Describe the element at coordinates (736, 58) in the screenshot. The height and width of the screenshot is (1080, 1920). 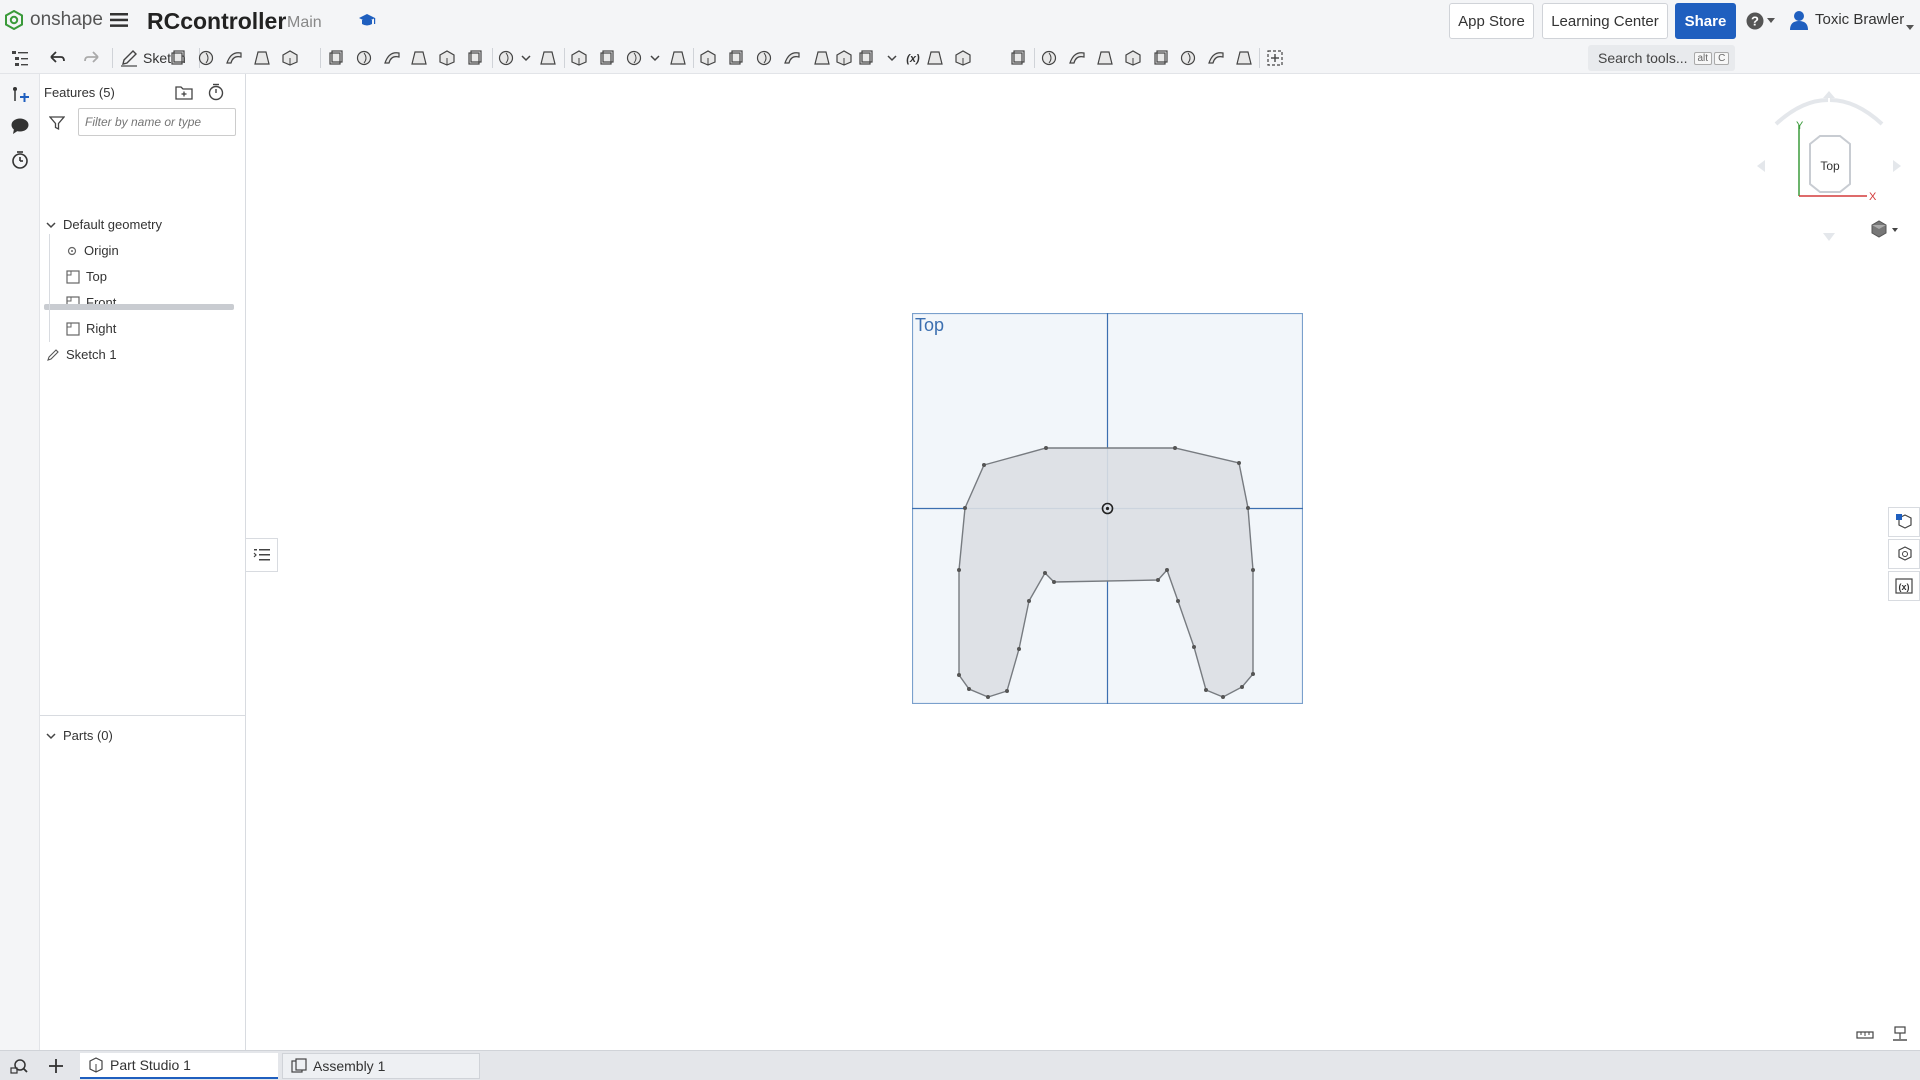
I see `move-face-icon` at that location.